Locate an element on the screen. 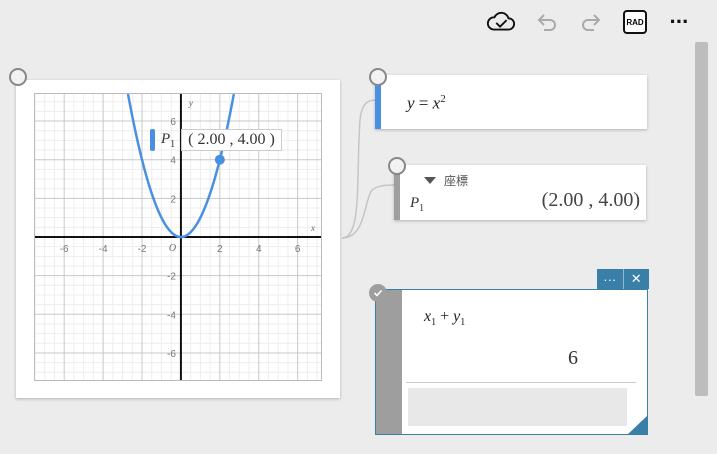  y-tick-label: -4 is located at coordinates (171, 315).